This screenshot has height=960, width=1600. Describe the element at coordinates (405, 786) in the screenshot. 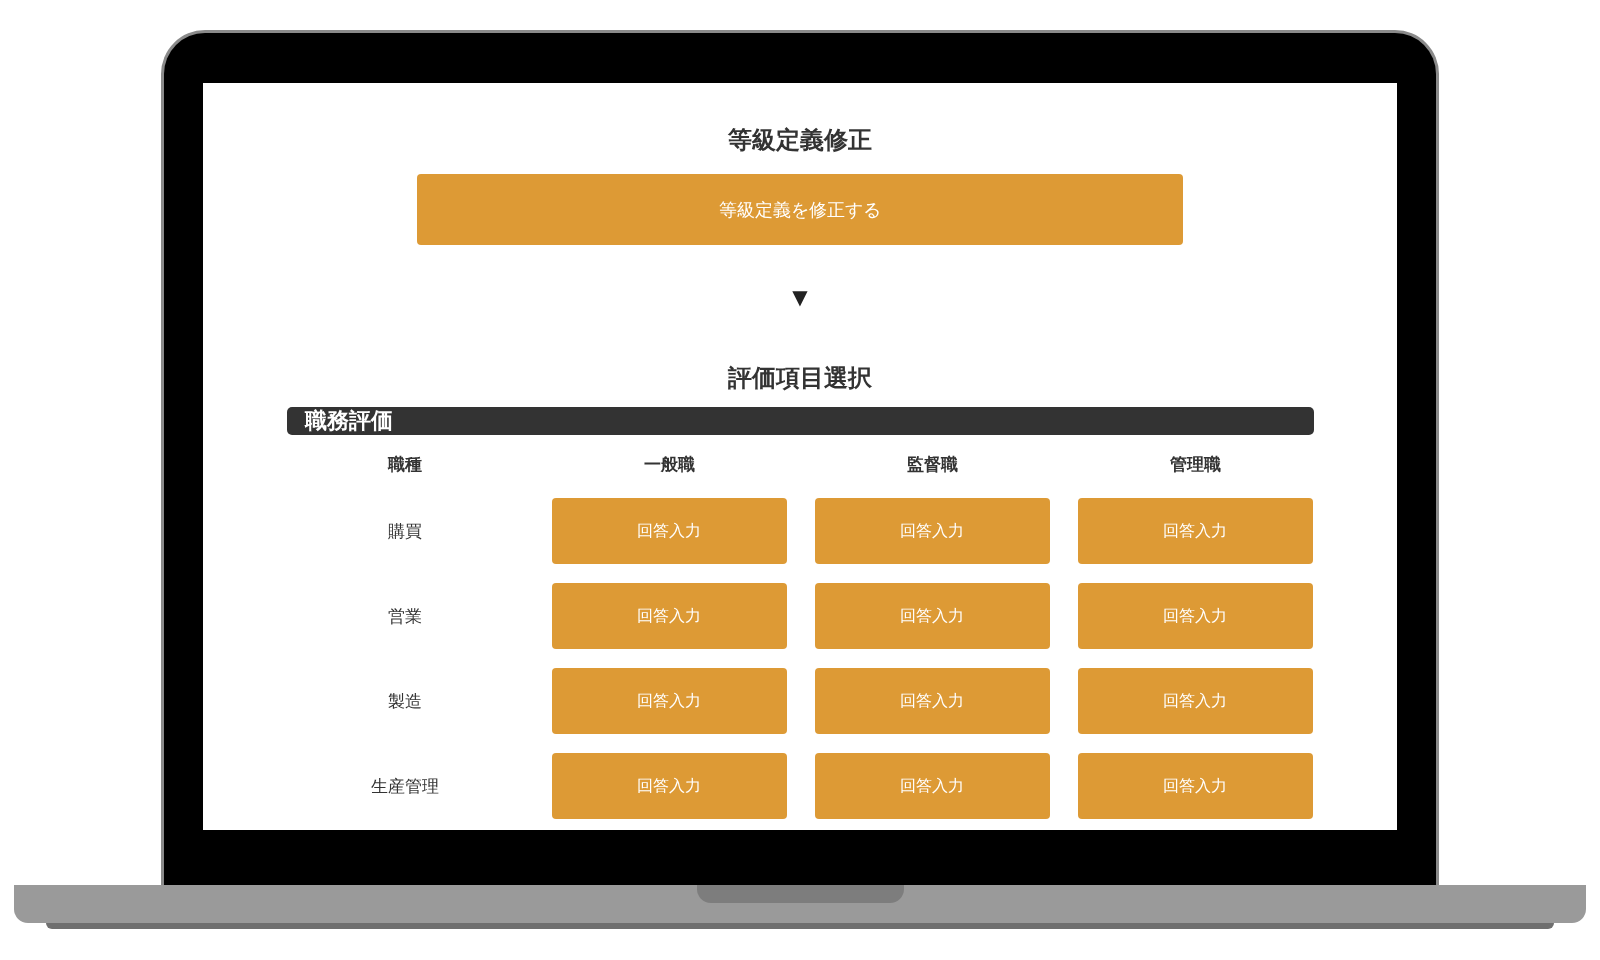

I see `row-label: 生産管理` at that location.